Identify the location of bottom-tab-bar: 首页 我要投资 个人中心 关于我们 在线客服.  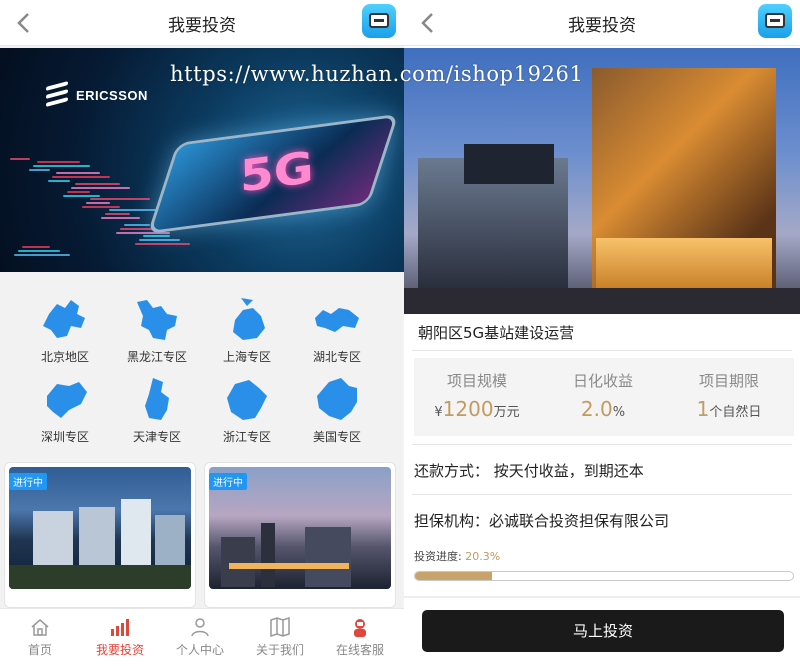
(202, 637).